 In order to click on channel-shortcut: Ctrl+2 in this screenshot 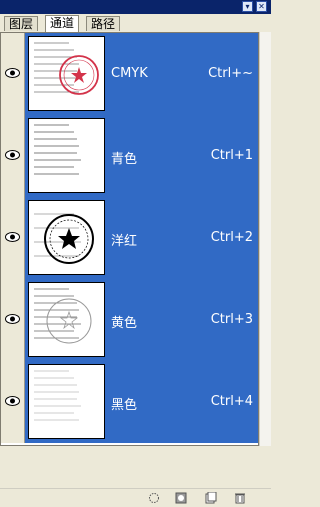, I will do `click(231, 237)`.